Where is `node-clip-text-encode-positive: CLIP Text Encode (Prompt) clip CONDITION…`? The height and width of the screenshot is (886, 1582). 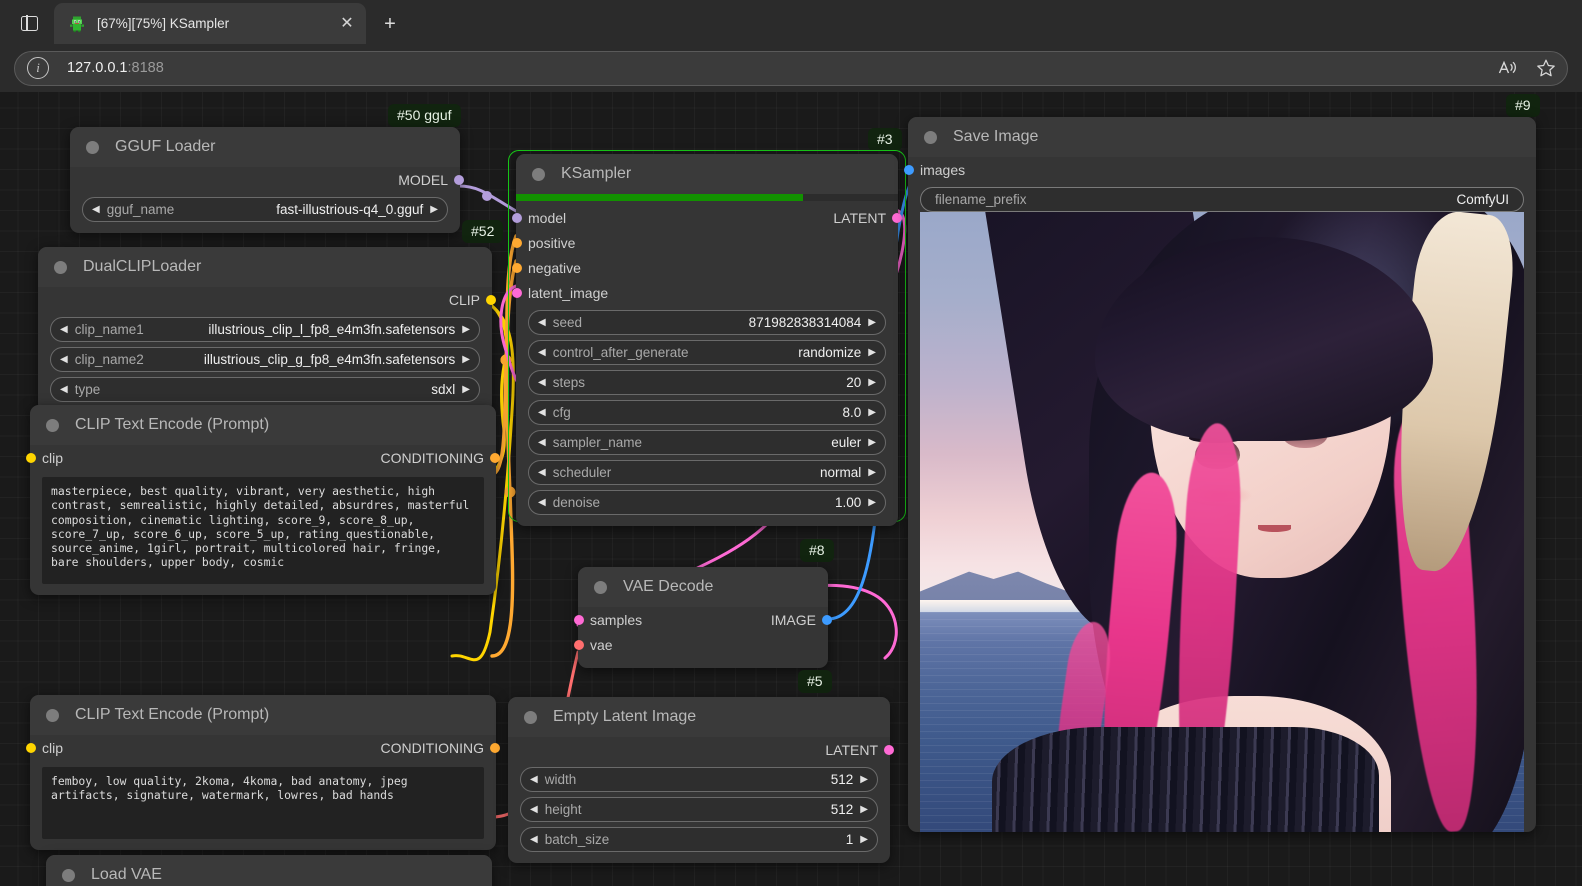
node-clip-text-encode-positive: CLIP Text Encode (Prompt) clip CONDITION… is located at coordinates (263, 500).